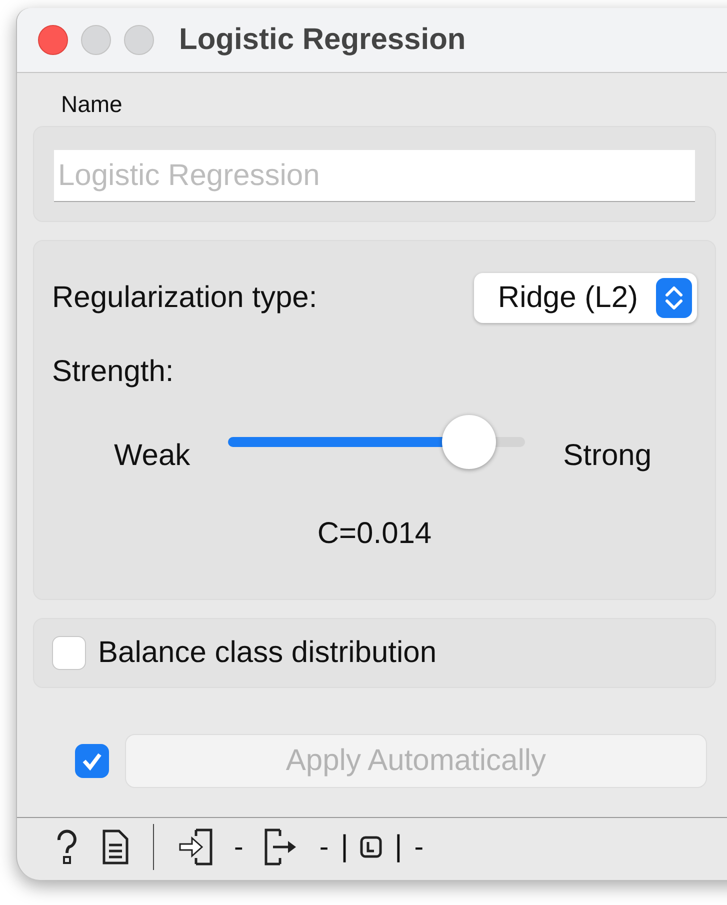 This screenshot has height=905, width=727. What do you see at coordinates (607, 456) in the screenshot?
I see `strong-label: Strong` at bounding box center [607, 456].